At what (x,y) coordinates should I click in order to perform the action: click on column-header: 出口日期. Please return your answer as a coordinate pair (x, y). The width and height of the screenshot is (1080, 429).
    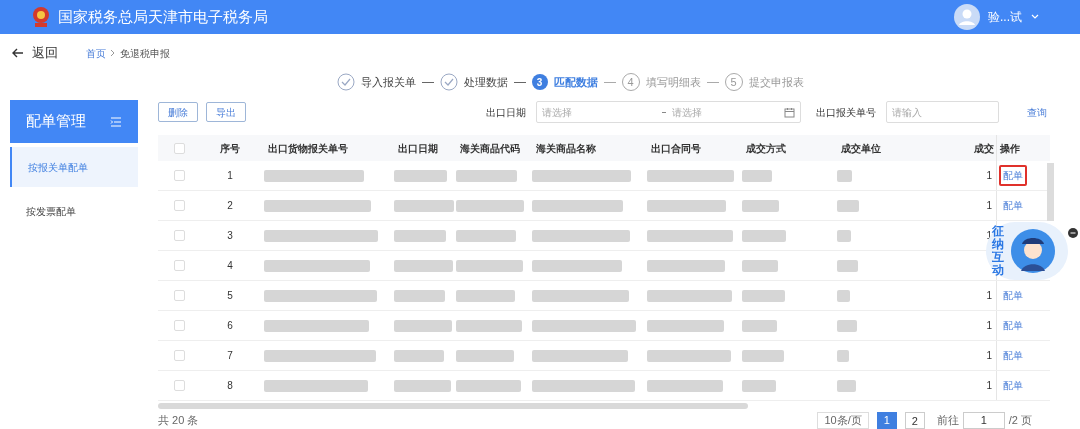
    Looking at the image, I should click on (418, 148).